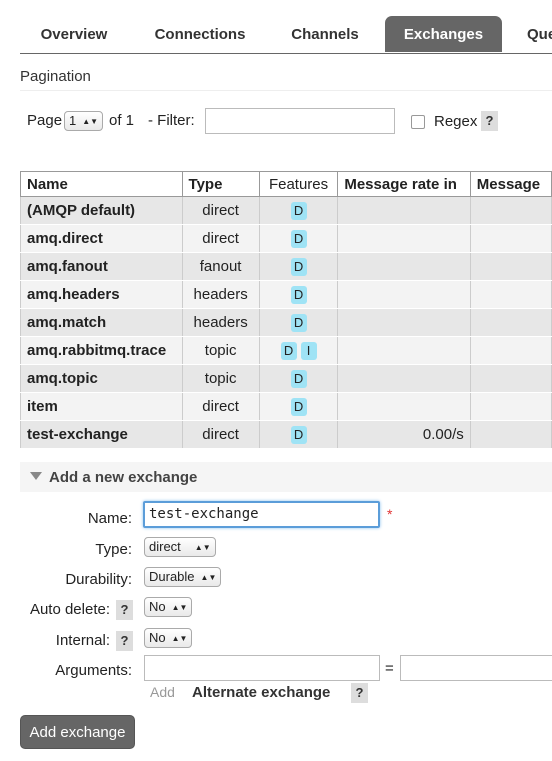 The width and height of the screenshot is (552, 761). I want to click on internal-badge: I, so click(308, 350).